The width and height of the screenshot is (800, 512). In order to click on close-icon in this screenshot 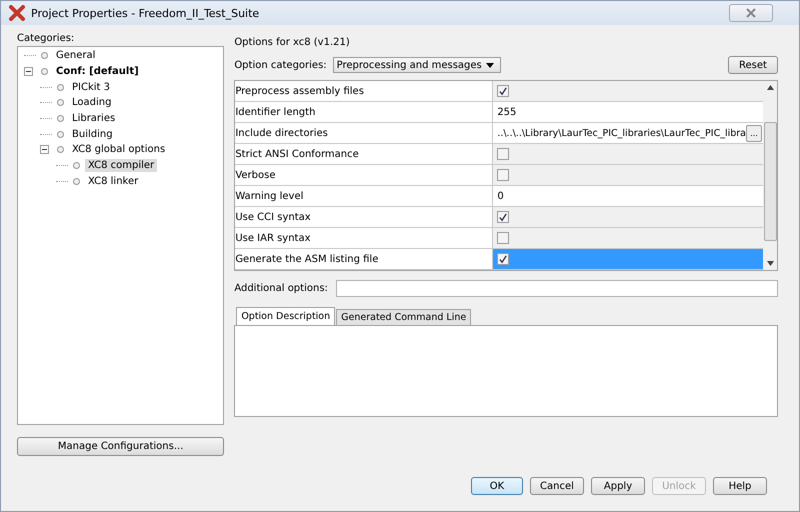, I will do `click(751, 13)`.